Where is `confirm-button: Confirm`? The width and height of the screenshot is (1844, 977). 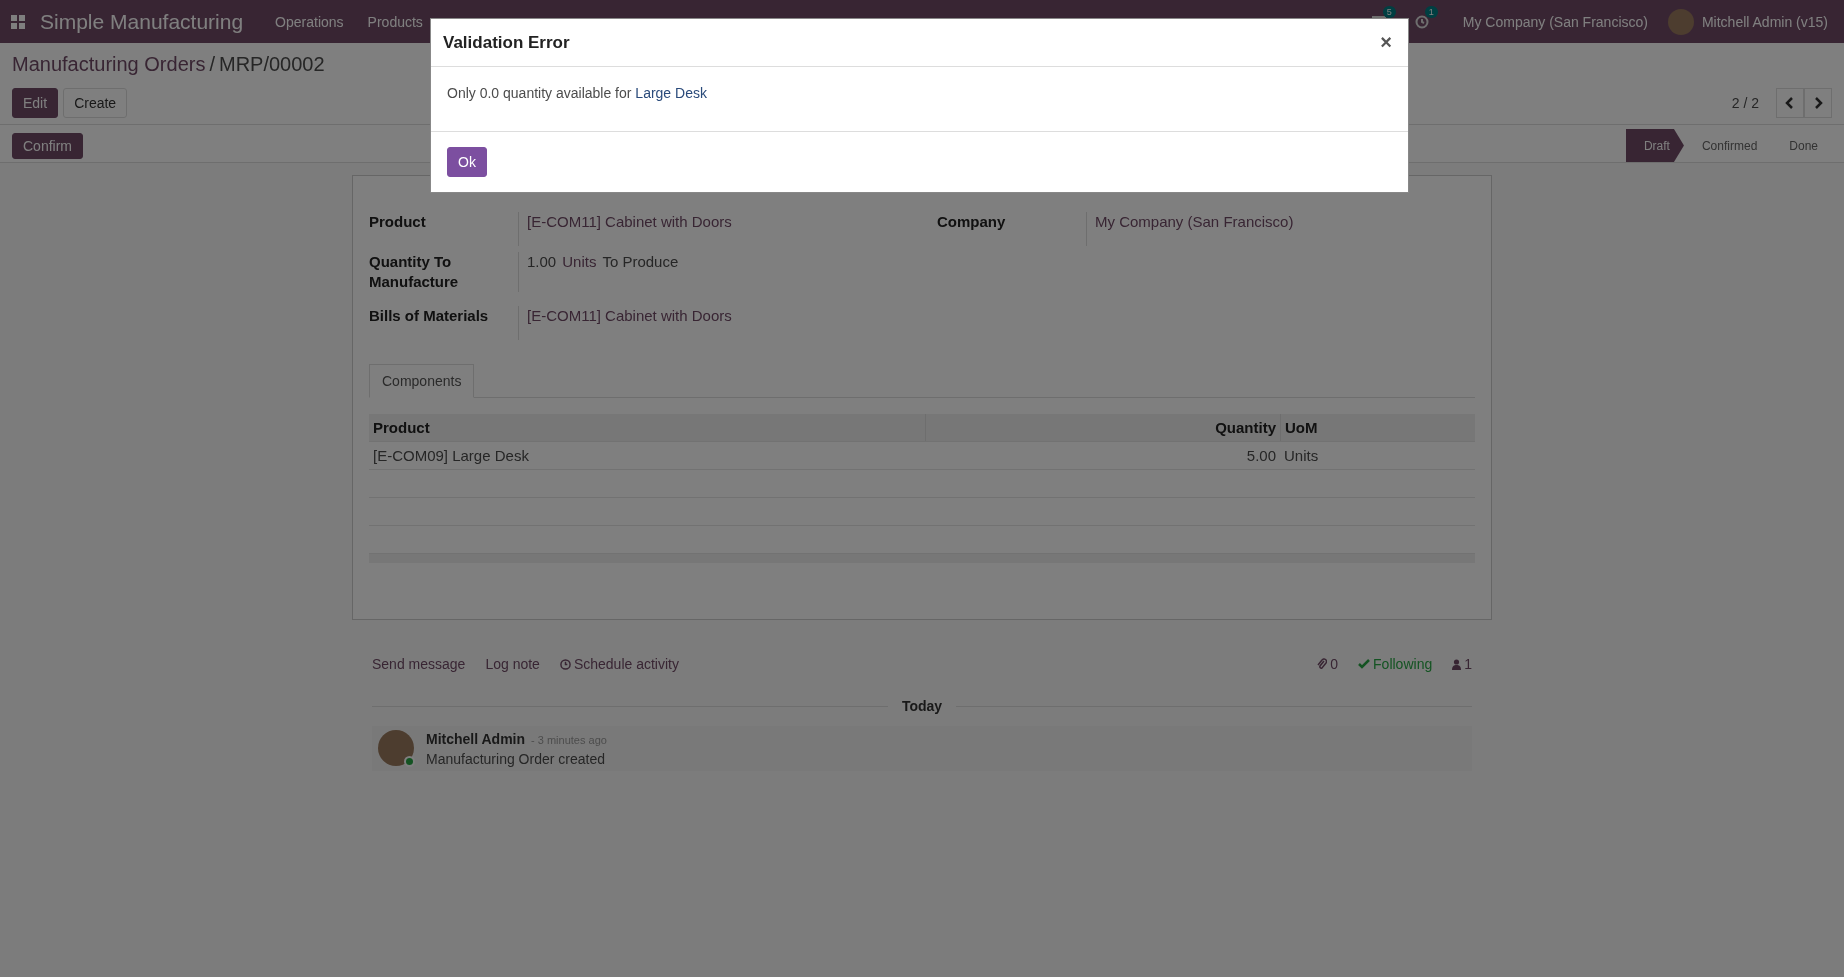
confirm-button: Confirm is located at coordinates (47, 145).